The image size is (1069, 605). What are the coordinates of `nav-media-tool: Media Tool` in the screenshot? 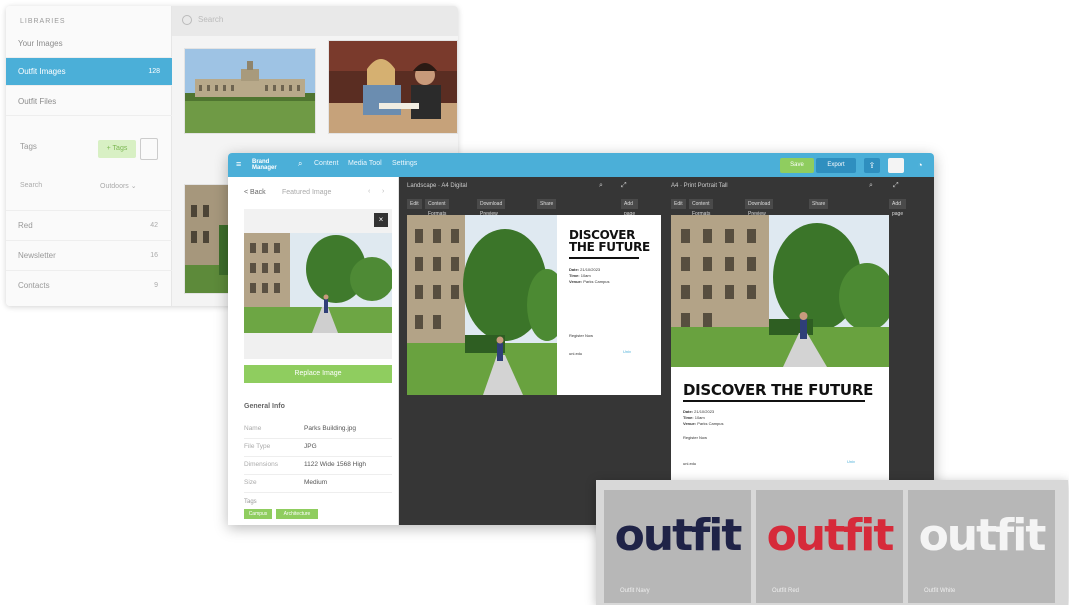 It's located at (365, 163).